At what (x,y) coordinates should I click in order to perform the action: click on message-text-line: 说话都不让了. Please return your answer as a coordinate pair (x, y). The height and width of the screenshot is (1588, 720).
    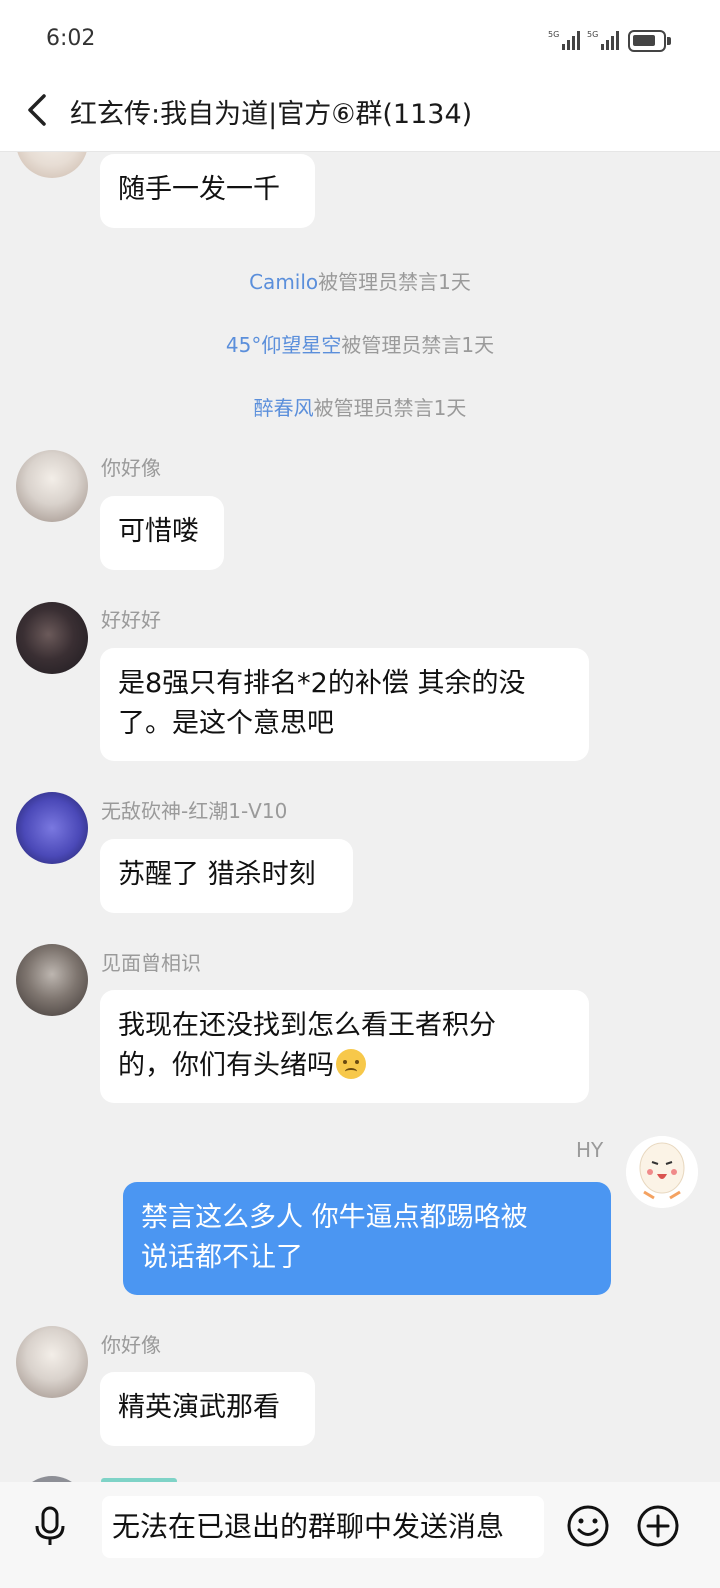
    Looking at the image, I should click on (222, 1257).